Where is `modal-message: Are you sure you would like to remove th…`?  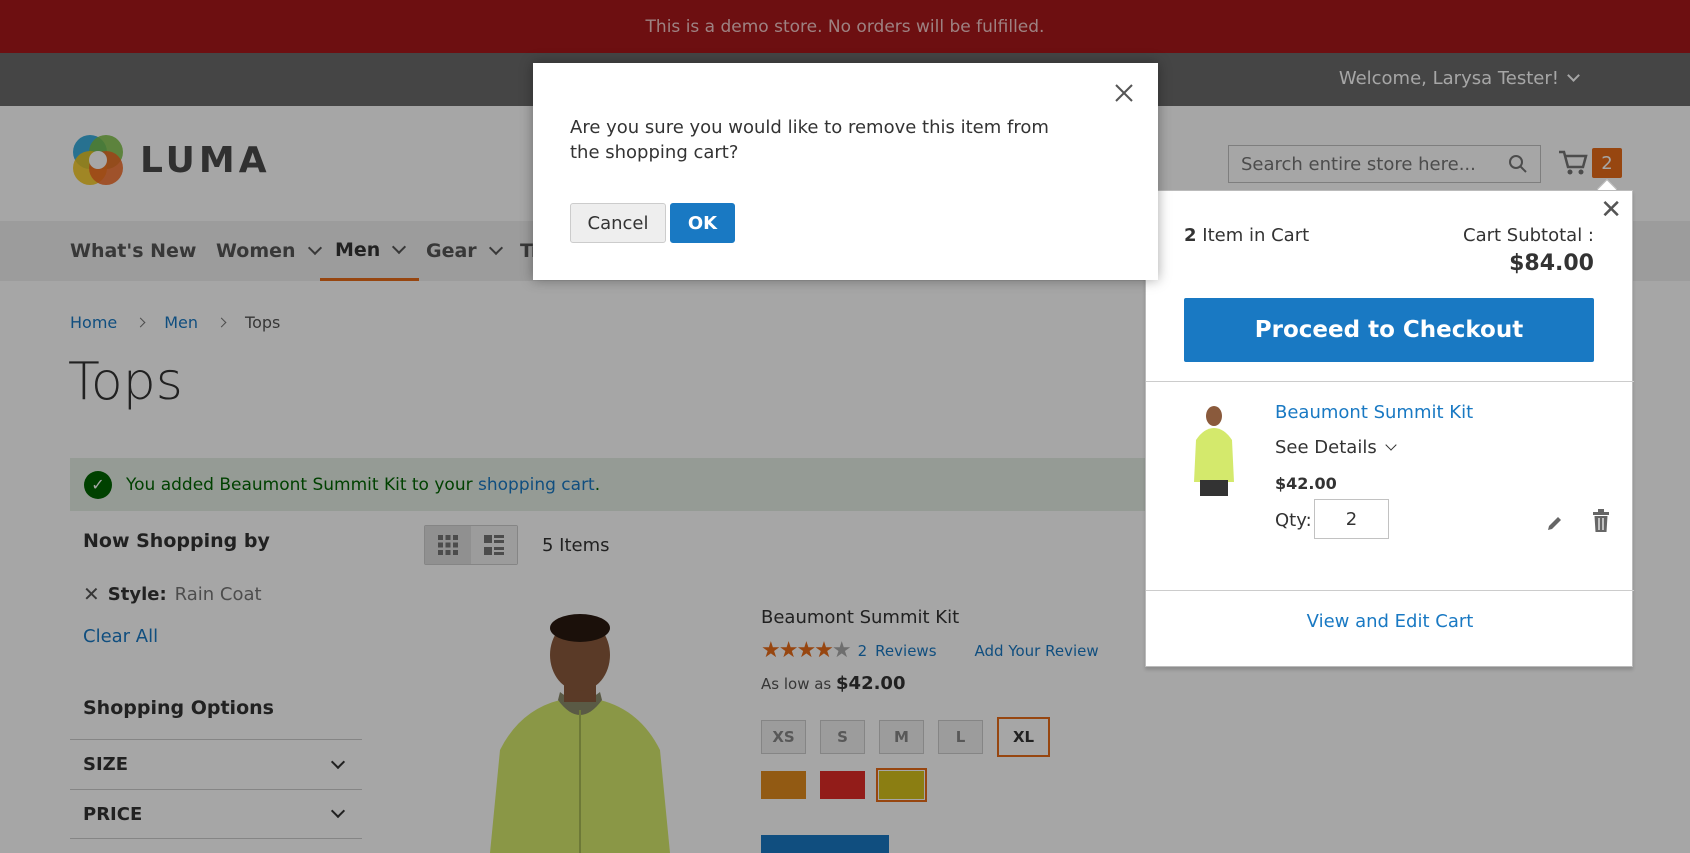
modal-message: Are you sure you would like to remove th… is located at coordinates (809, 140).